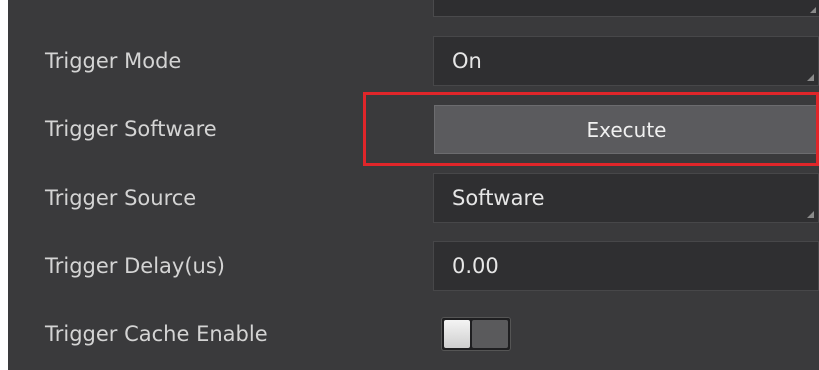 This screenshot has height=370, width=819. I want to click on trigger-delay-value: 0.00, so click(475, 266).